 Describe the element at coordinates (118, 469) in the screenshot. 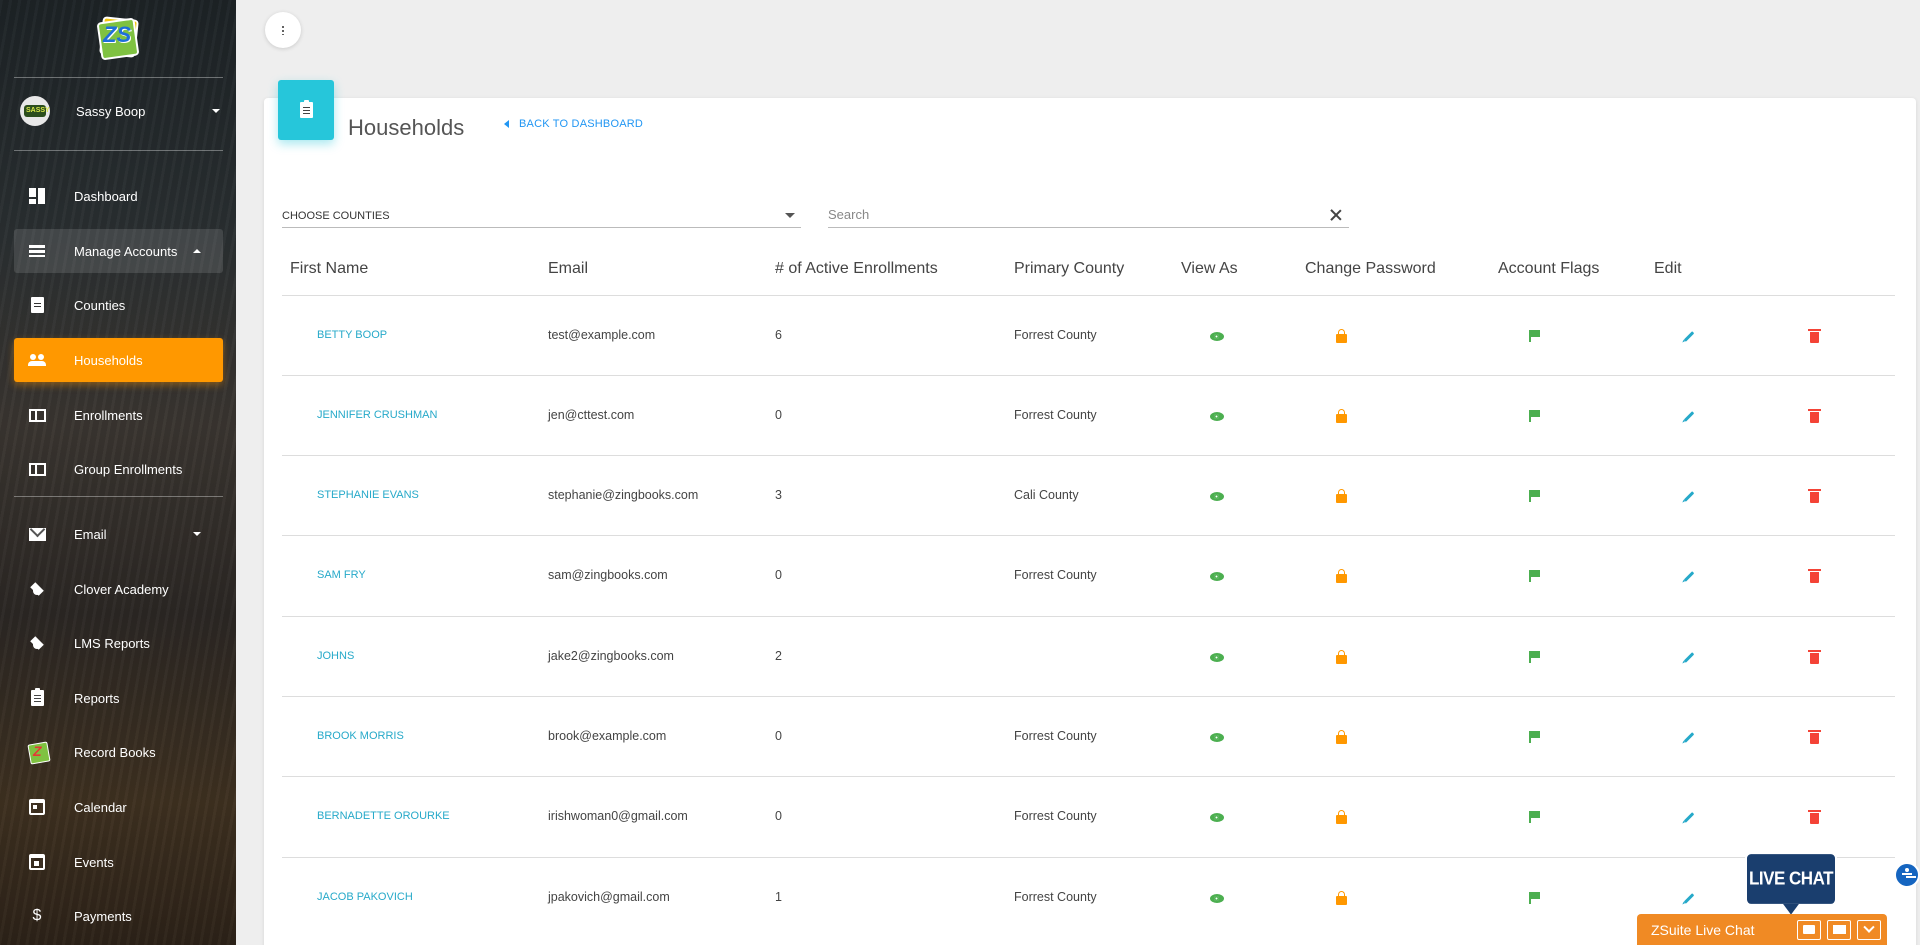

I see `sidebar-item-group-enrollments: Group Enrollments` at that location.